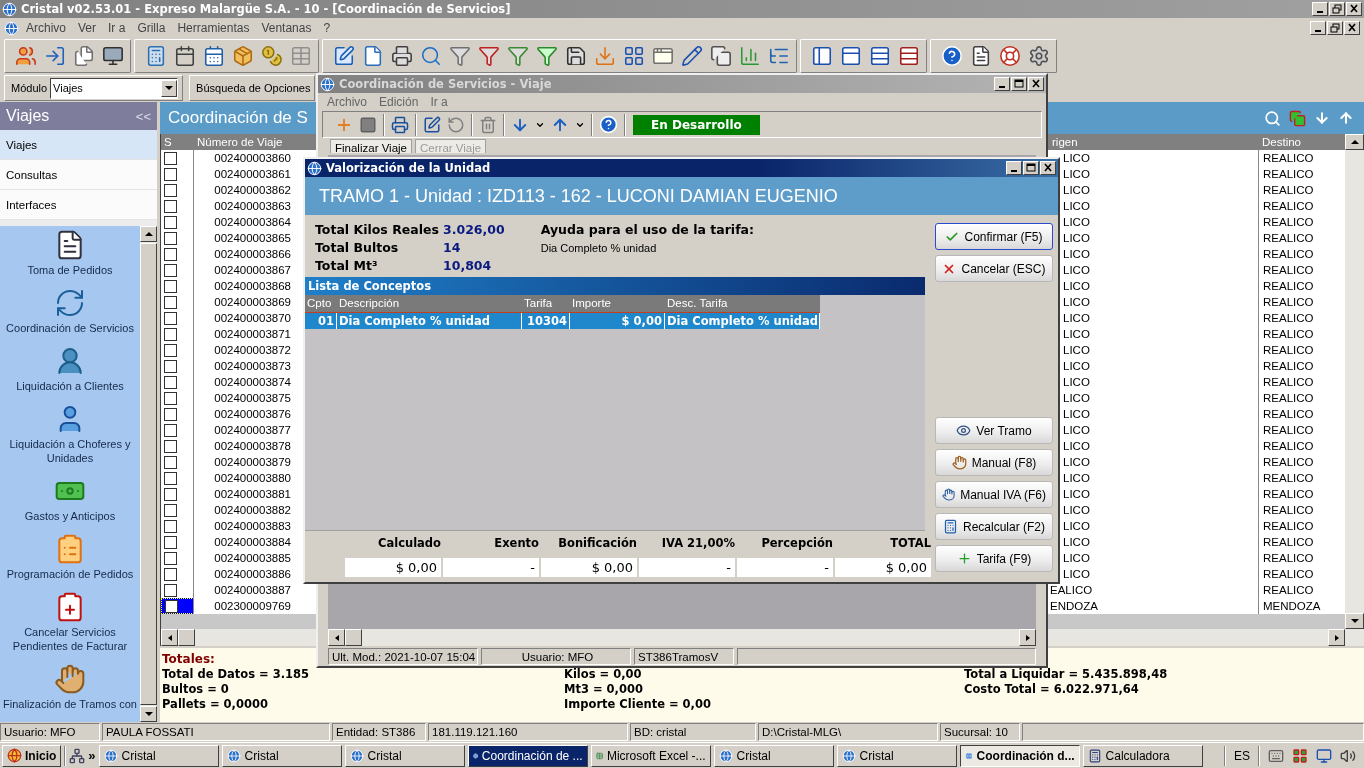 This screenshot has height=768, width=1364. What do you see at coordinates (742, 303) in the screenshot?
I see `column-header: Desc. Tarifa` at bounding box center [742, 303].